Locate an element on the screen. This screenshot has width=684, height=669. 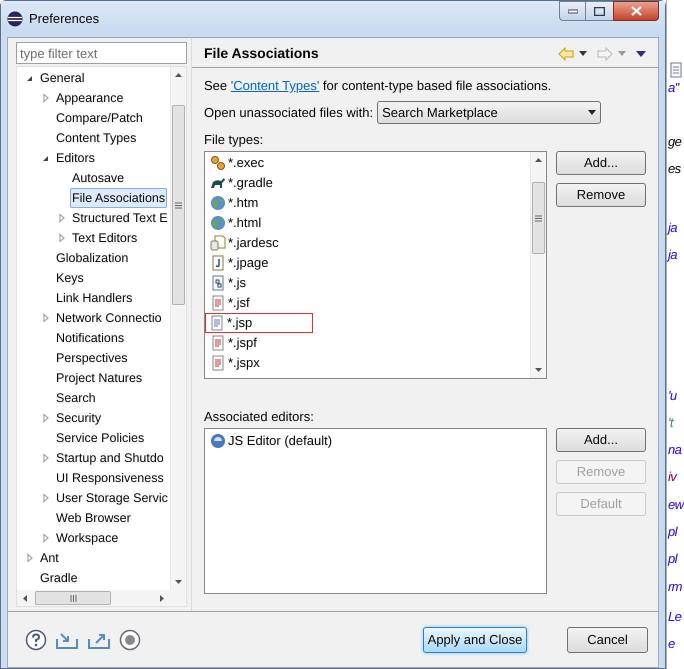
horizontal-scrollbar is located at coordinates (101, 598).